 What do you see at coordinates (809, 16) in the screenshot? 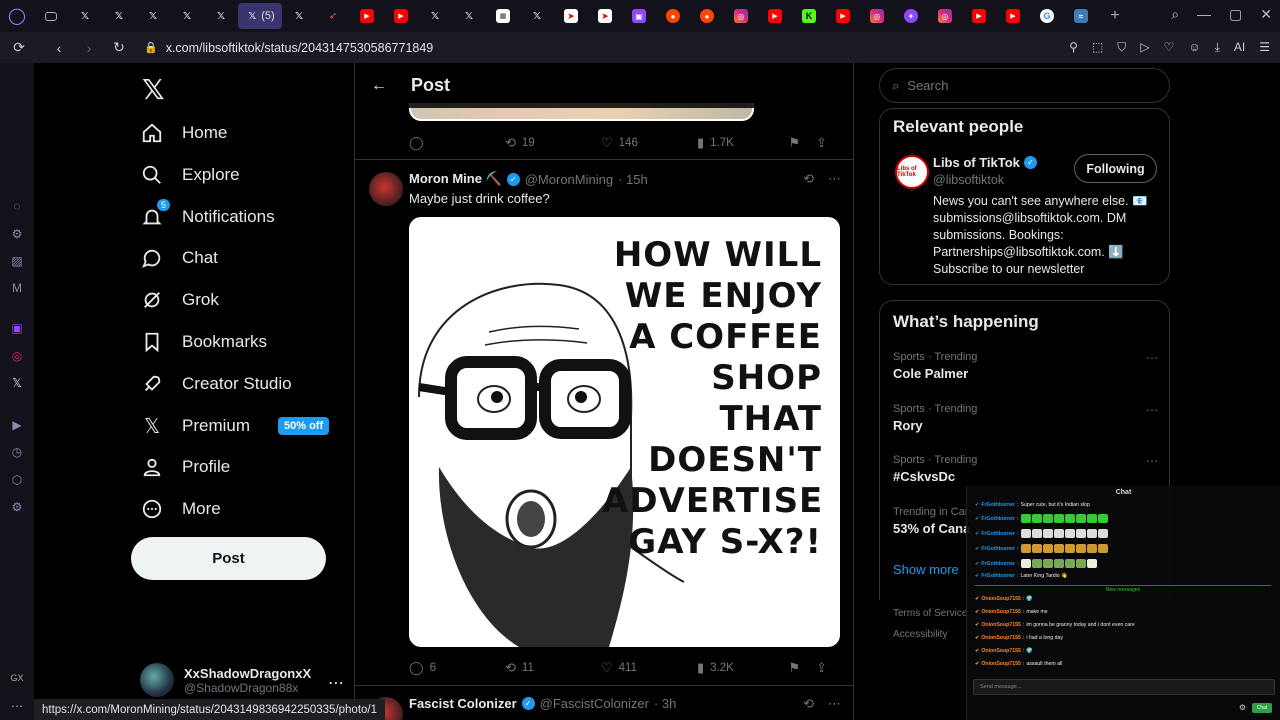
I see `tab-kick-icon: K` at bounding box center [809, 16].